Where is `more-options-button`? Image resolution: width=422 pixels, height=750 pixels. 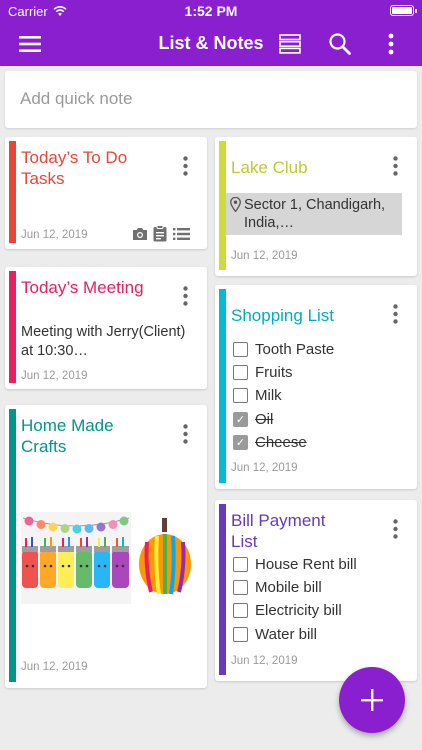 more-options-button is located at coordinates (391, 44).